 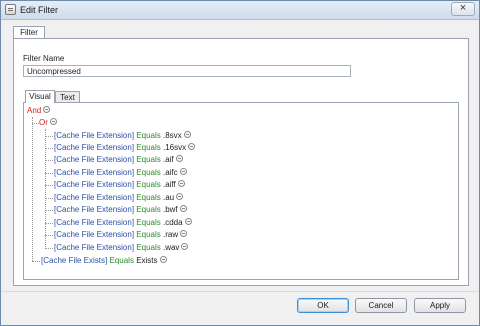 I want to click on footer-divider, so click(x=240, y=291).